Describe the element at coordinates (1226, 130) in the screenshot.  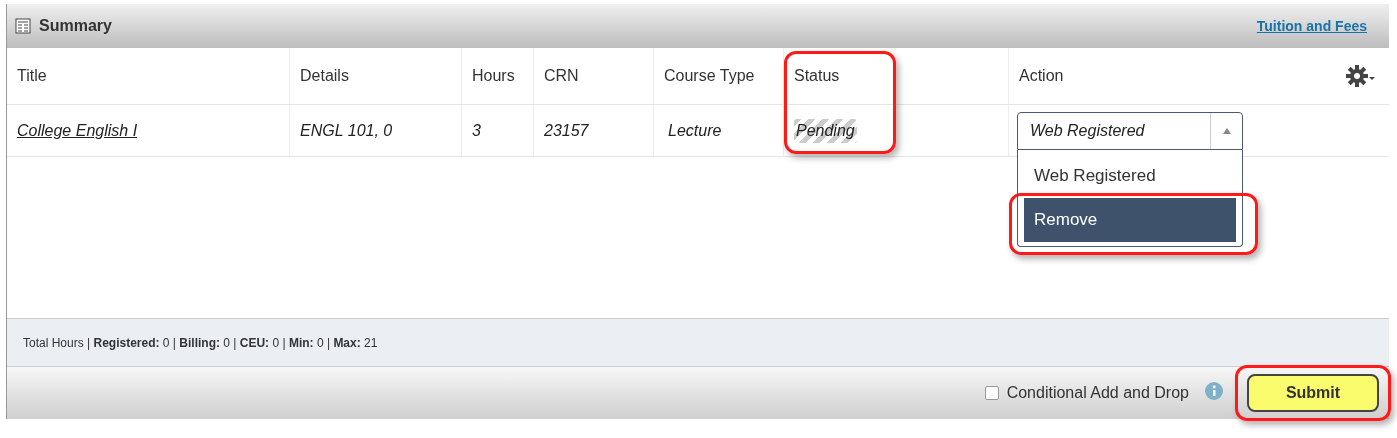
I see `caret-icon` at that location.